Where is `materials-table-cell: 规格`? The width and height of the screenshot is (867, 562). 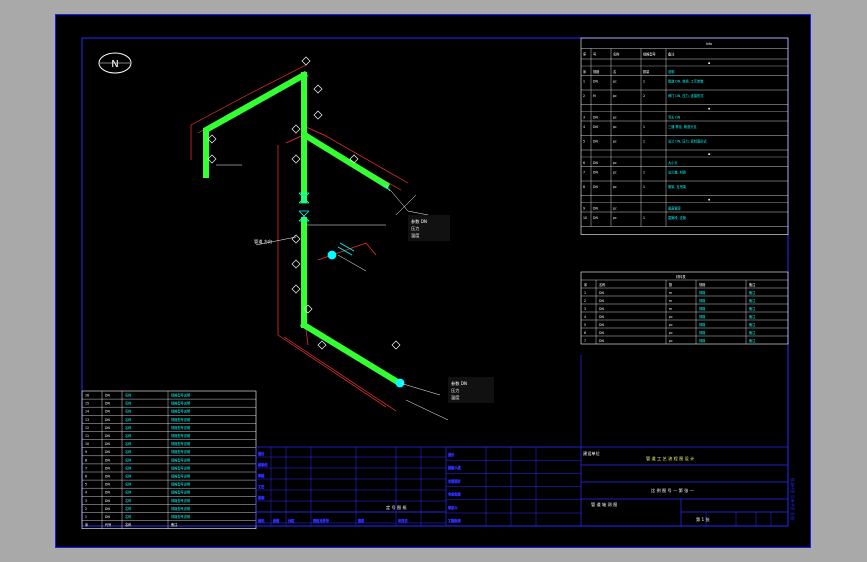
materials-table-cell: 规格 is located at coordinates (702, 324).